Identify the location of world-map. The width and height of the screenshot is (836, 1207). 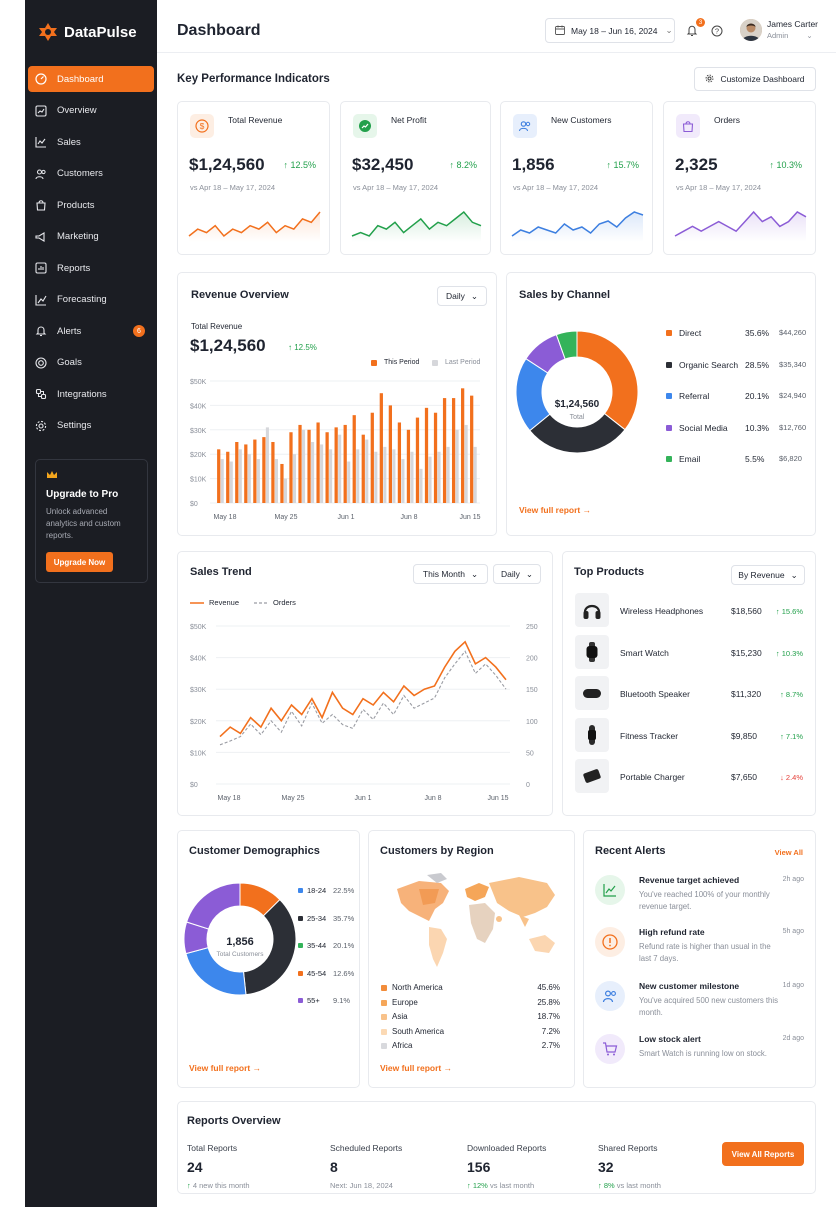
(474, 925).